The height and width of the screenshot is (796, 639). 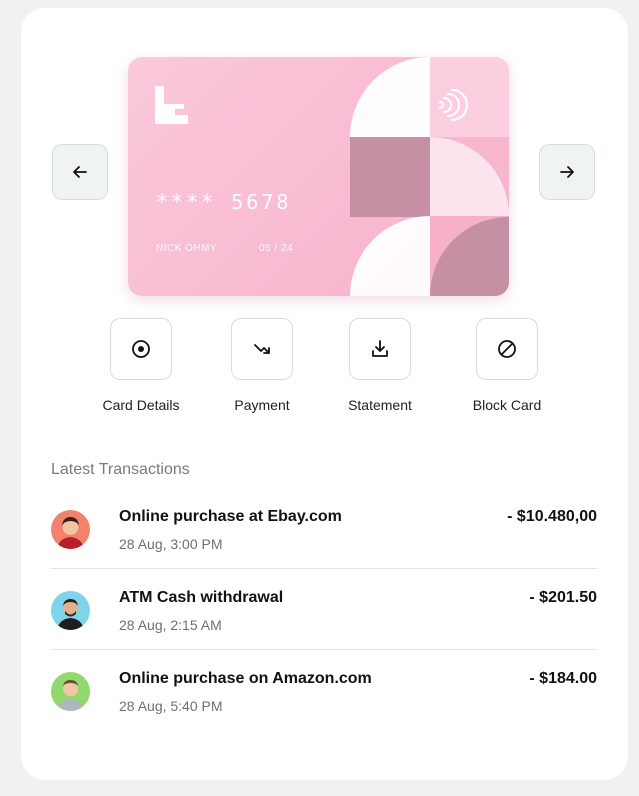 What do you see at coordinates (230, 516) in the screenshot?
I see `transaction-title: Online purchase at Ebay.com` at bounding box center [230, 516].